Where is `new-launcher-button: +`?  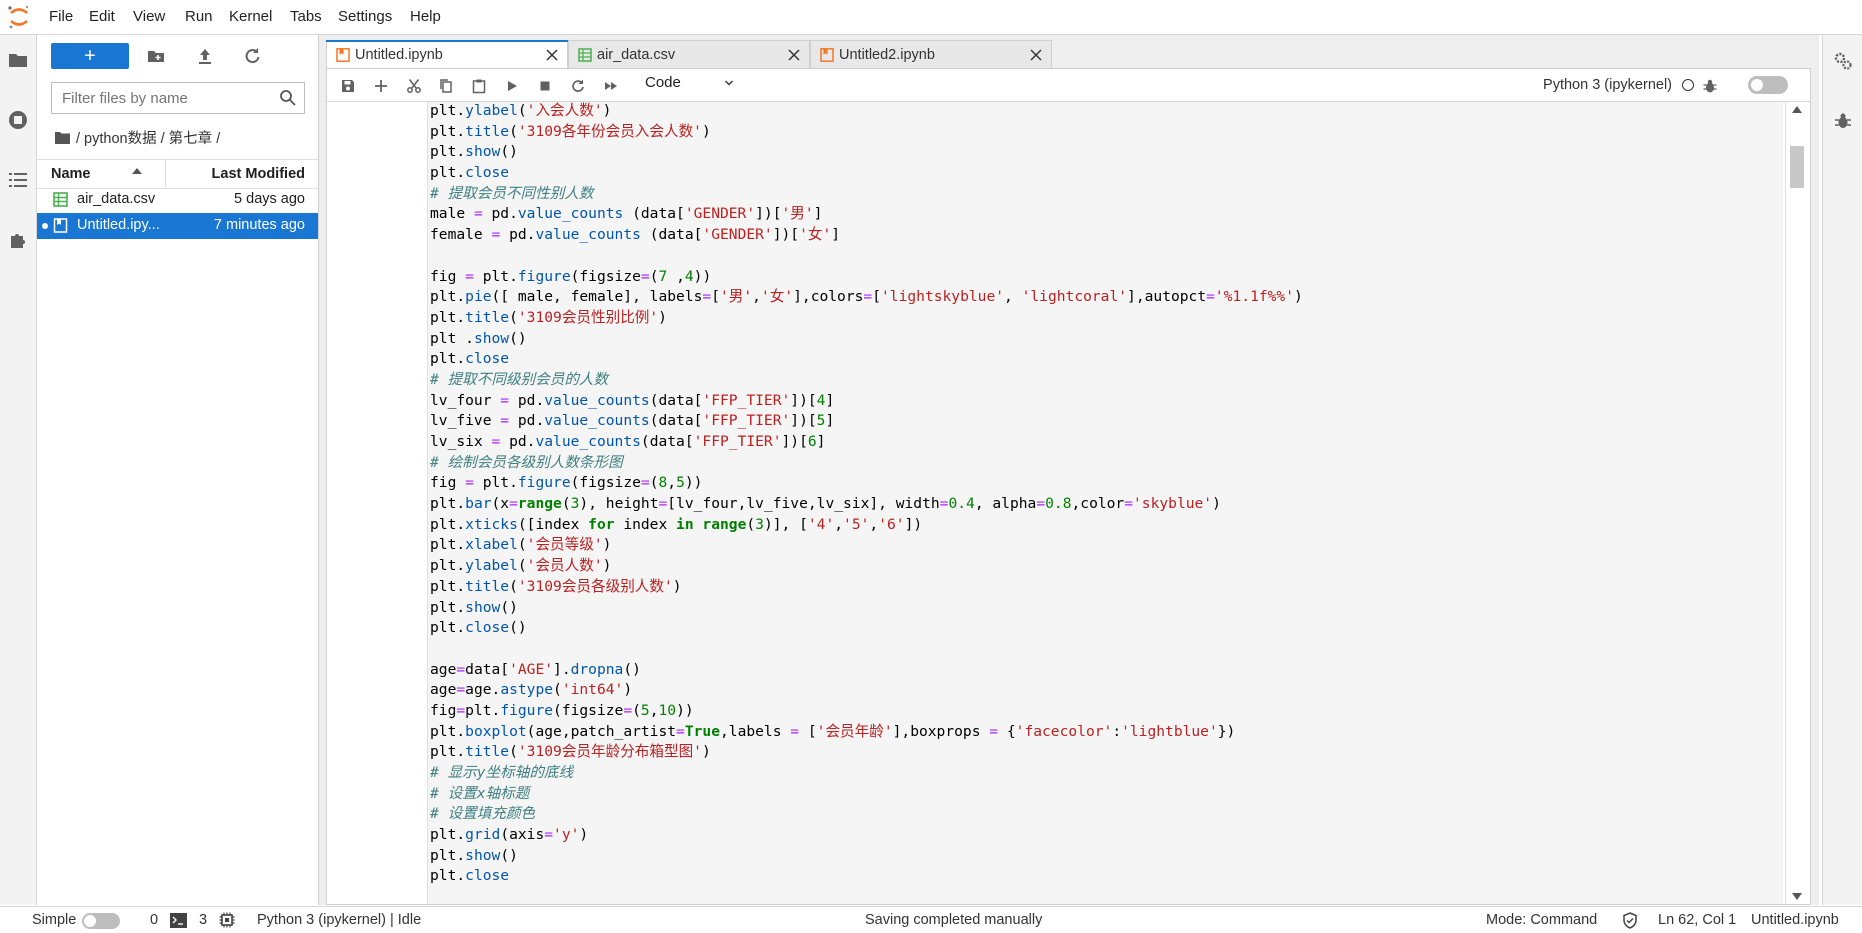 new-launcher-button: + is located at coordinates (90, 56).